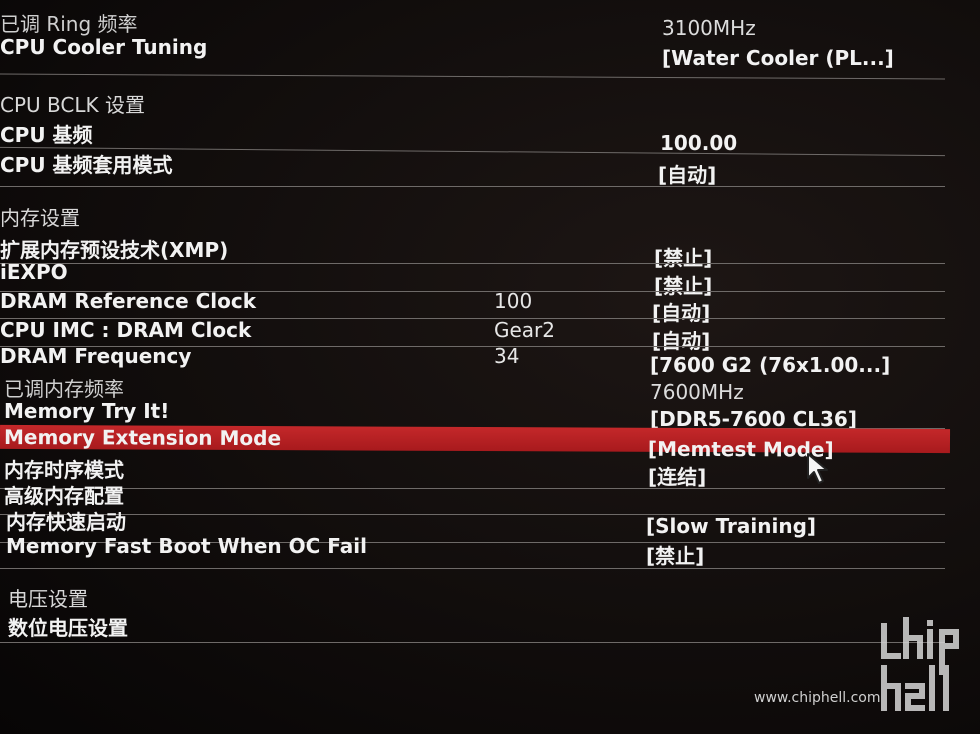 This screenshot has width=980, height=734. I want to click on cpu-base-frequency-mode-value: [自动], so click(687, 173).